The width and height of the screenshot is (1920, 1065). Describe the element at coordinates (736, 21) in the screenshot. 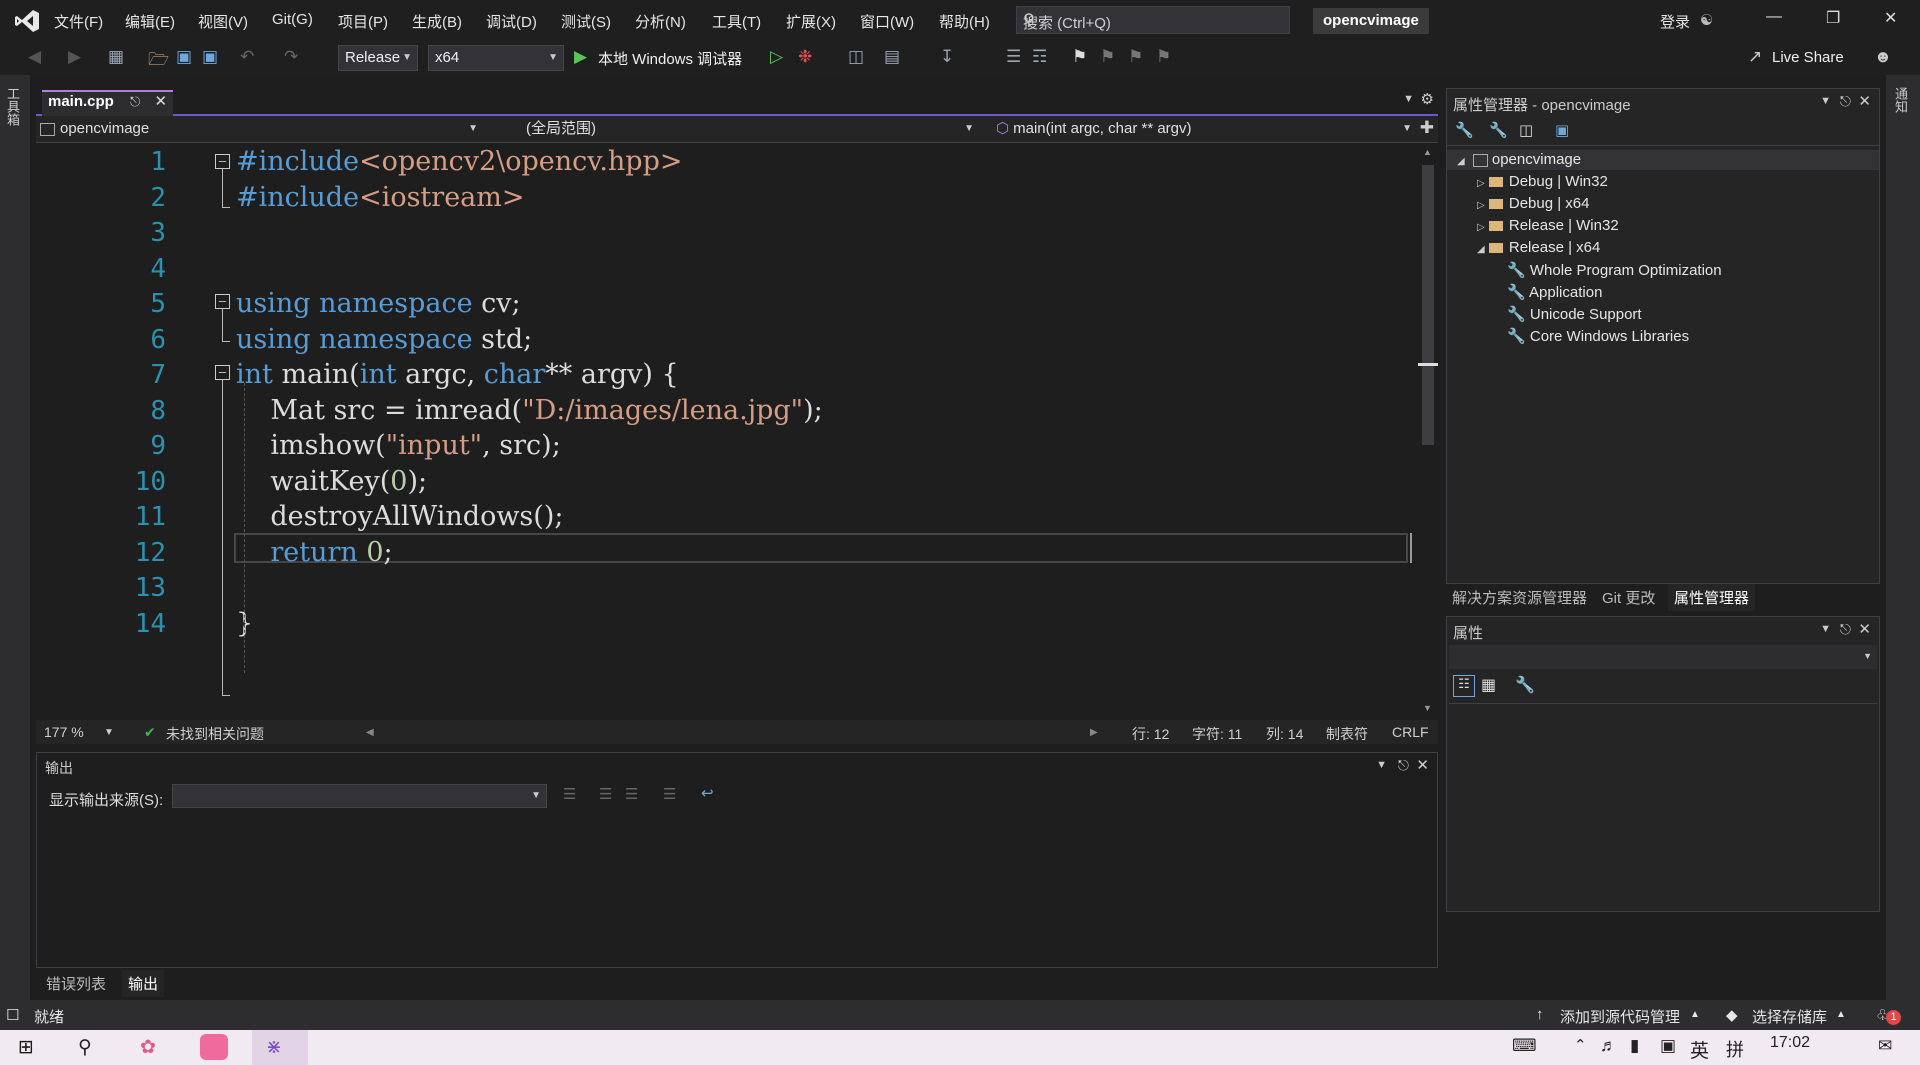

I see `menu-tools: 工具(T)` at that location.